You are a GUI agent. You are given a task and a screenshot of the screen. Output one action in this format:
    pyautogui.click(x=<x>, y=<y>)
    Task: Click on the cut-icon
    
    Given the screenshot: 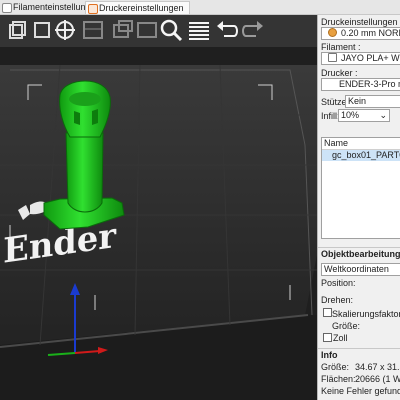 What is the action you would take?
    pyautogui.click(x=123, y=29)
    